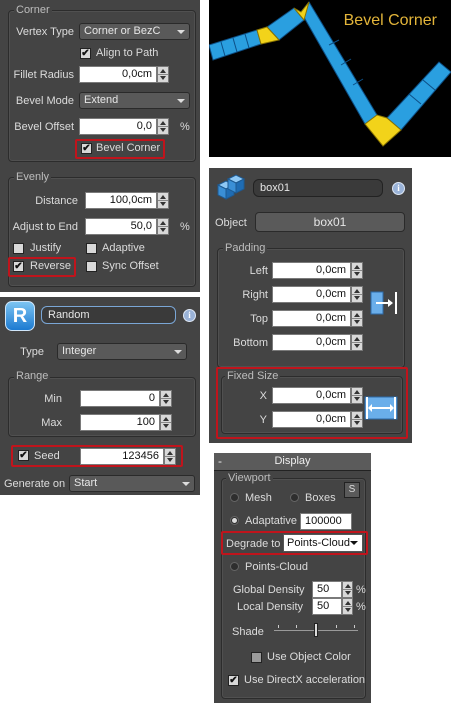  I want to click on global-density-input: 50, so click(327, 589).